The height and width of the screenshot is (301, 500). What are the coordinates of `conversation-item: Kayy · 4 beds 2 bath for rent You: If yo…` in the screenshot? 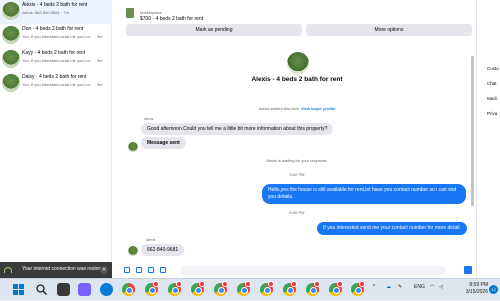 It's located at (56, 60).